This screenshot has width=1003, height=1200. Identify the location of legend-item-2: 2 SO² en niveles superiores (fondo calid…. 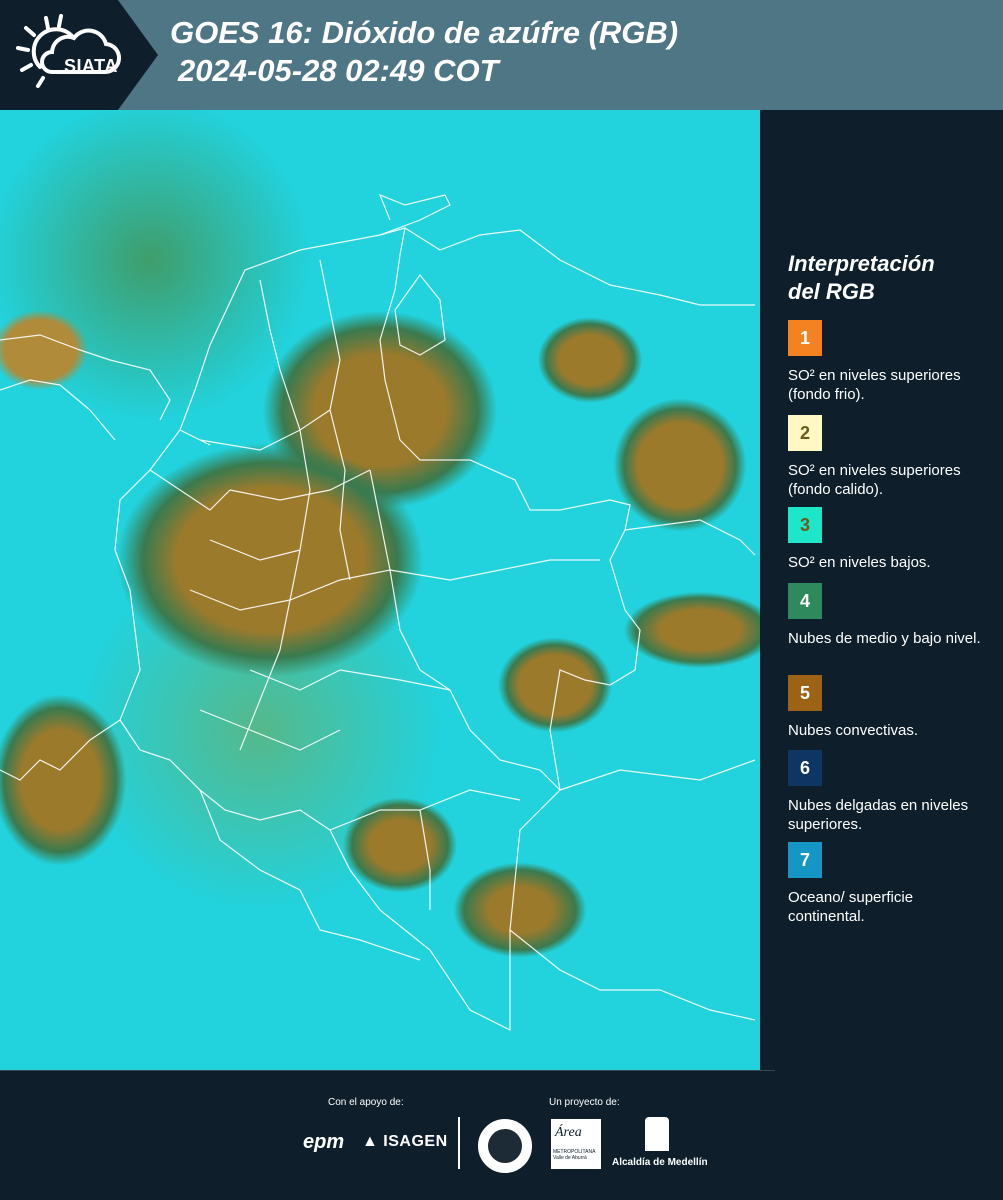
(888, 457).